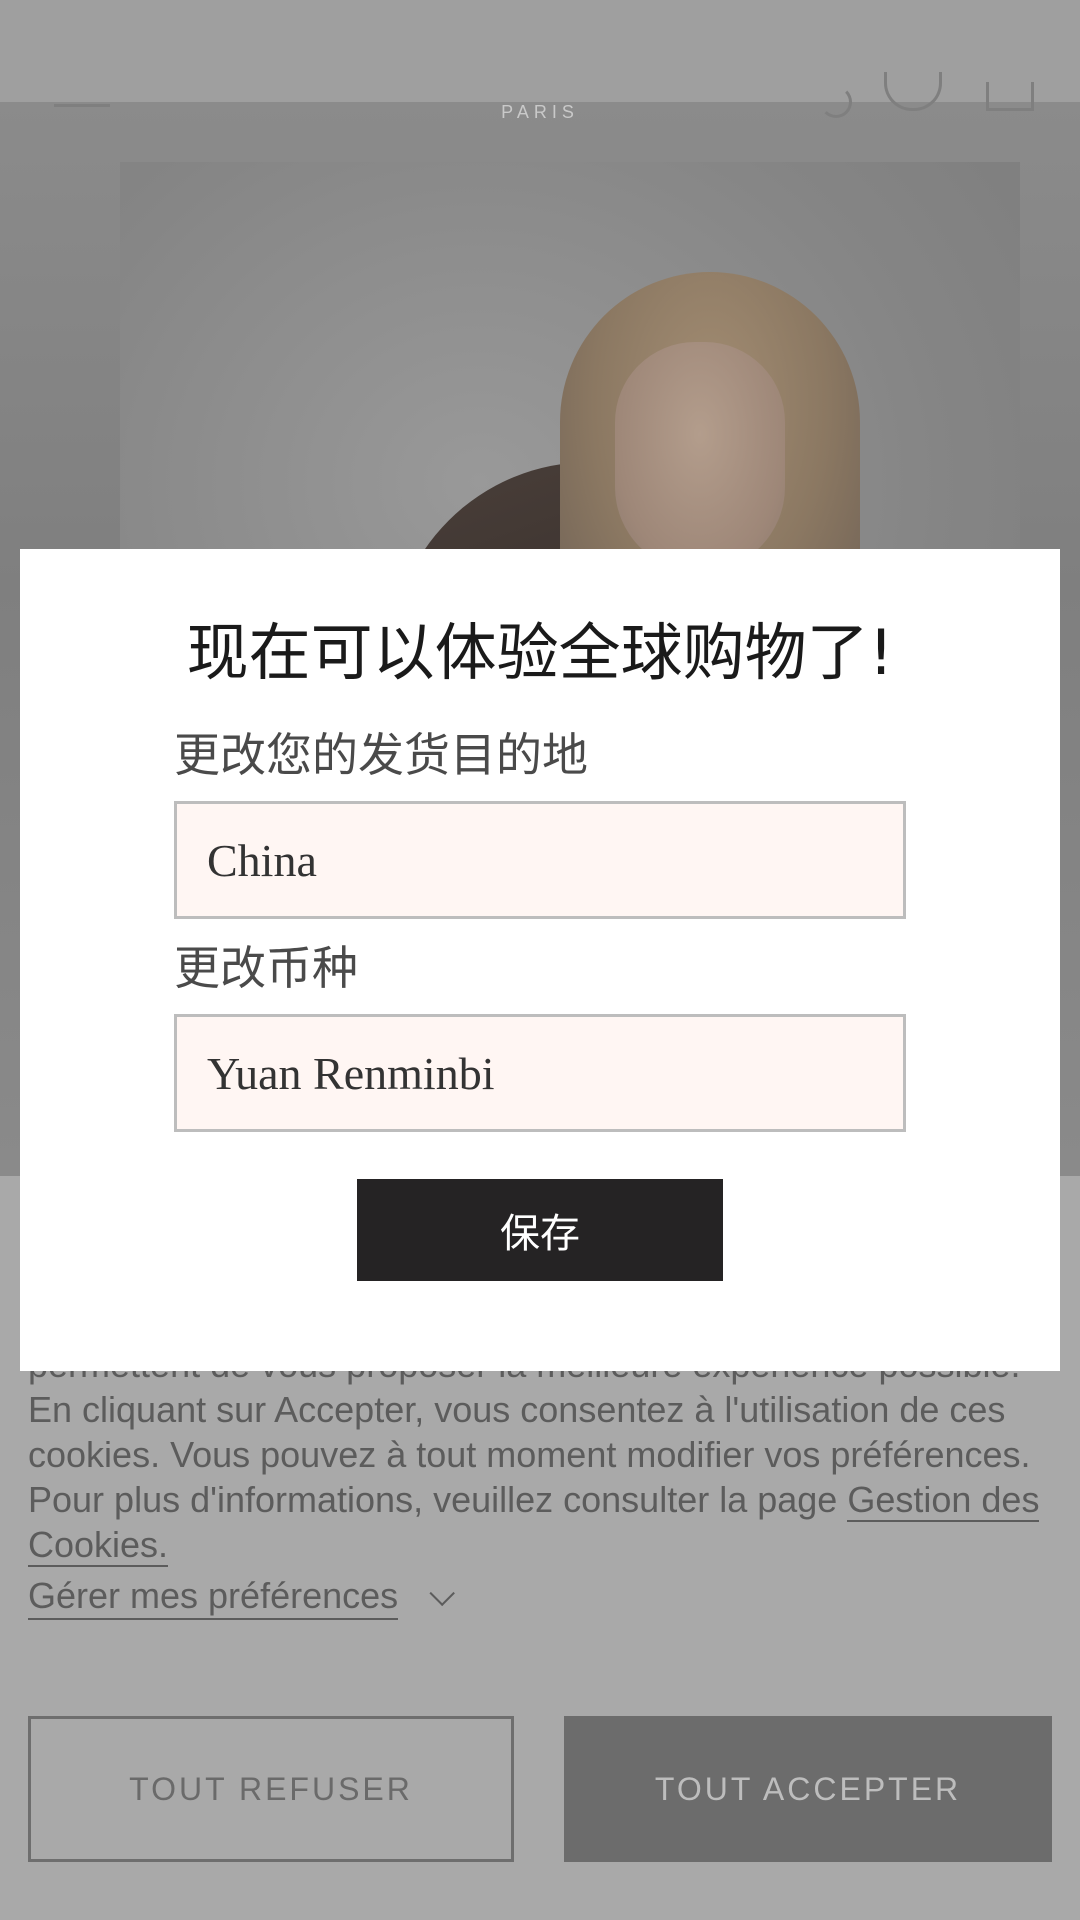  Describe the element at coordinates (381, 755) in the screenshot. I see `destination-label: 更改您的发货目的地` at that location.